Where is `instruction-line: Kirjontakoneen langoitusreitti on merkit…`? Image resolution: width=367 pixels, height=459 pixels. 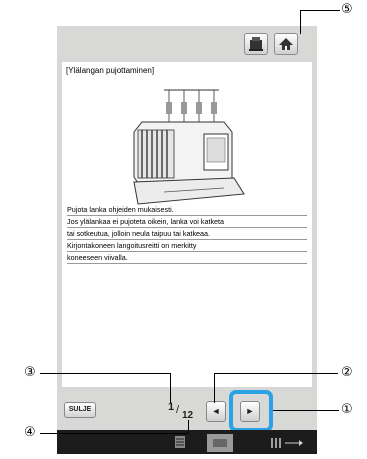 instruction-line: Kirjontakoneen langoitusreitti on merkit… is located at coordinates (187, 246).